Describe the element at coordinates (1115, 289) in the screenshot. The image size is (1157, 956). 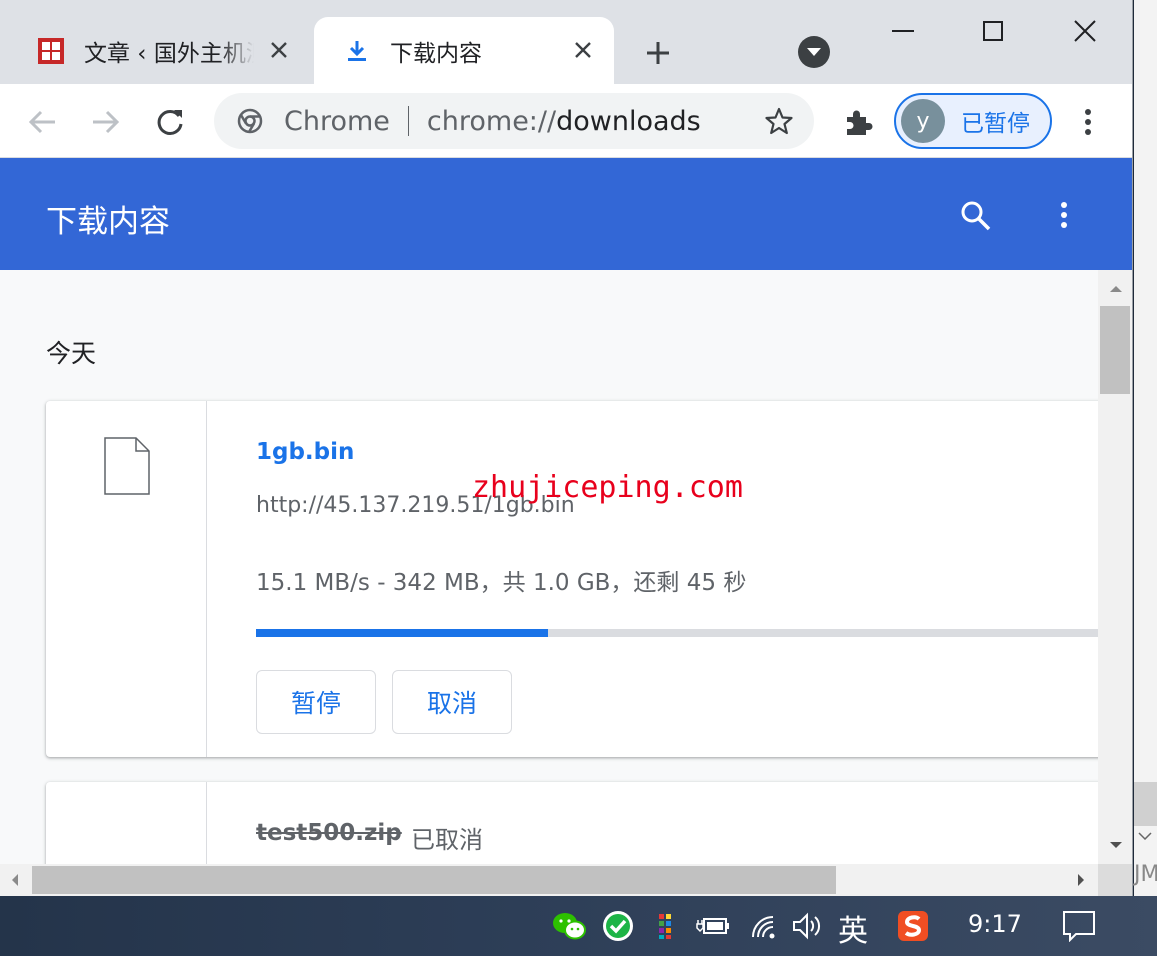
I see `scroll-up-icon` at that location.